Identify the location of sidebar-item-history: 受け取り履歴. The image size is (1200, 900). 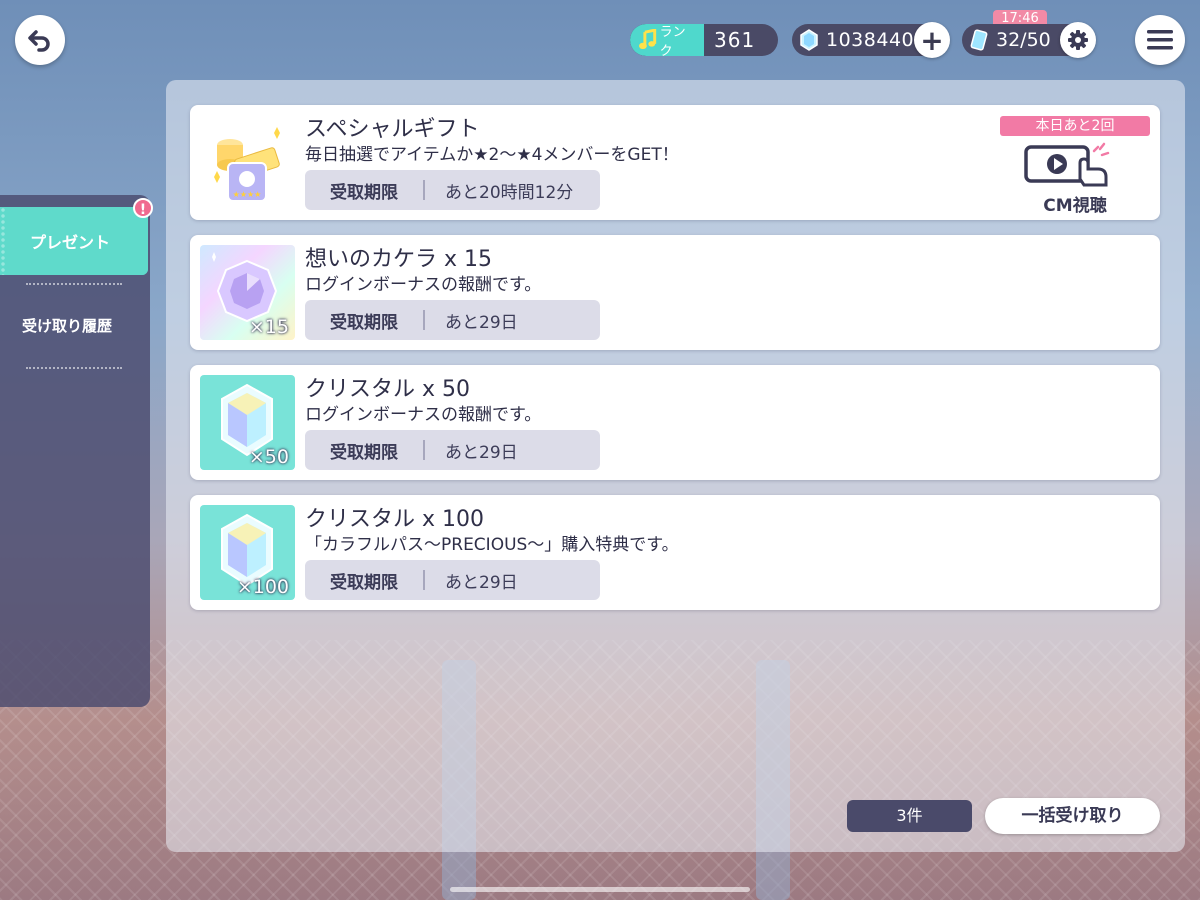
(67, 325).